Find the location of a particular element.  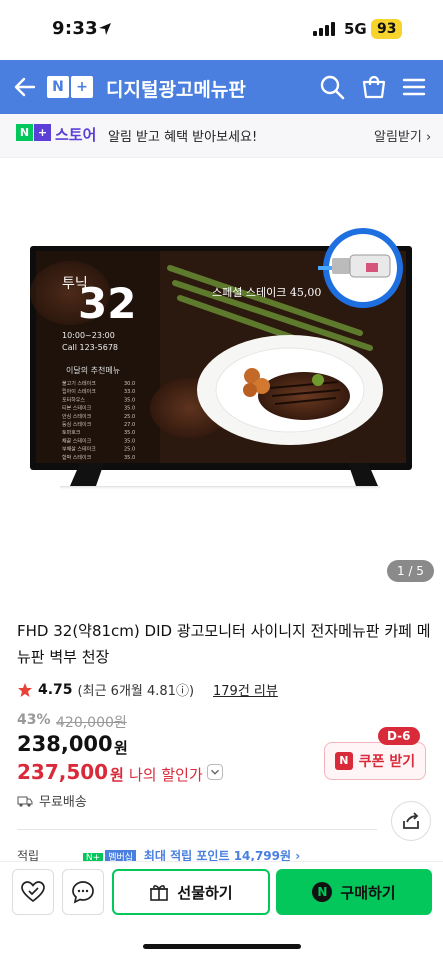

share-icon is located at coordinates (411, 820).